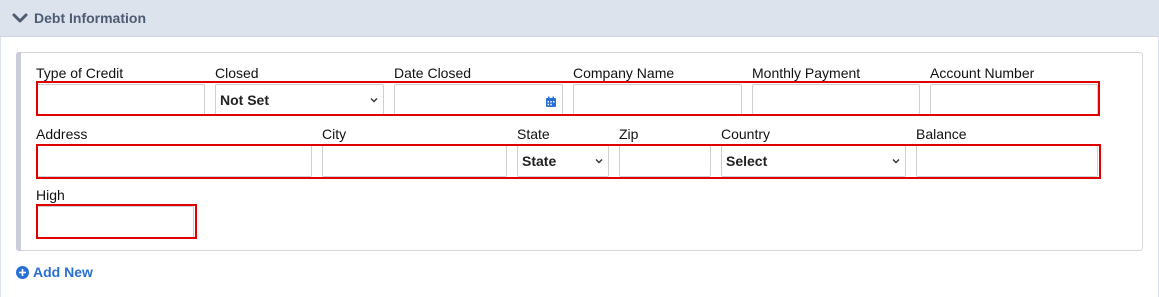 Image resolution: width=1159 pixels, height=297 pixels. What do you see at coordinates (80, 73) in the screenshot?
I see `type-of-credit-label: Type of Credit` at bounding box center [80, 73].